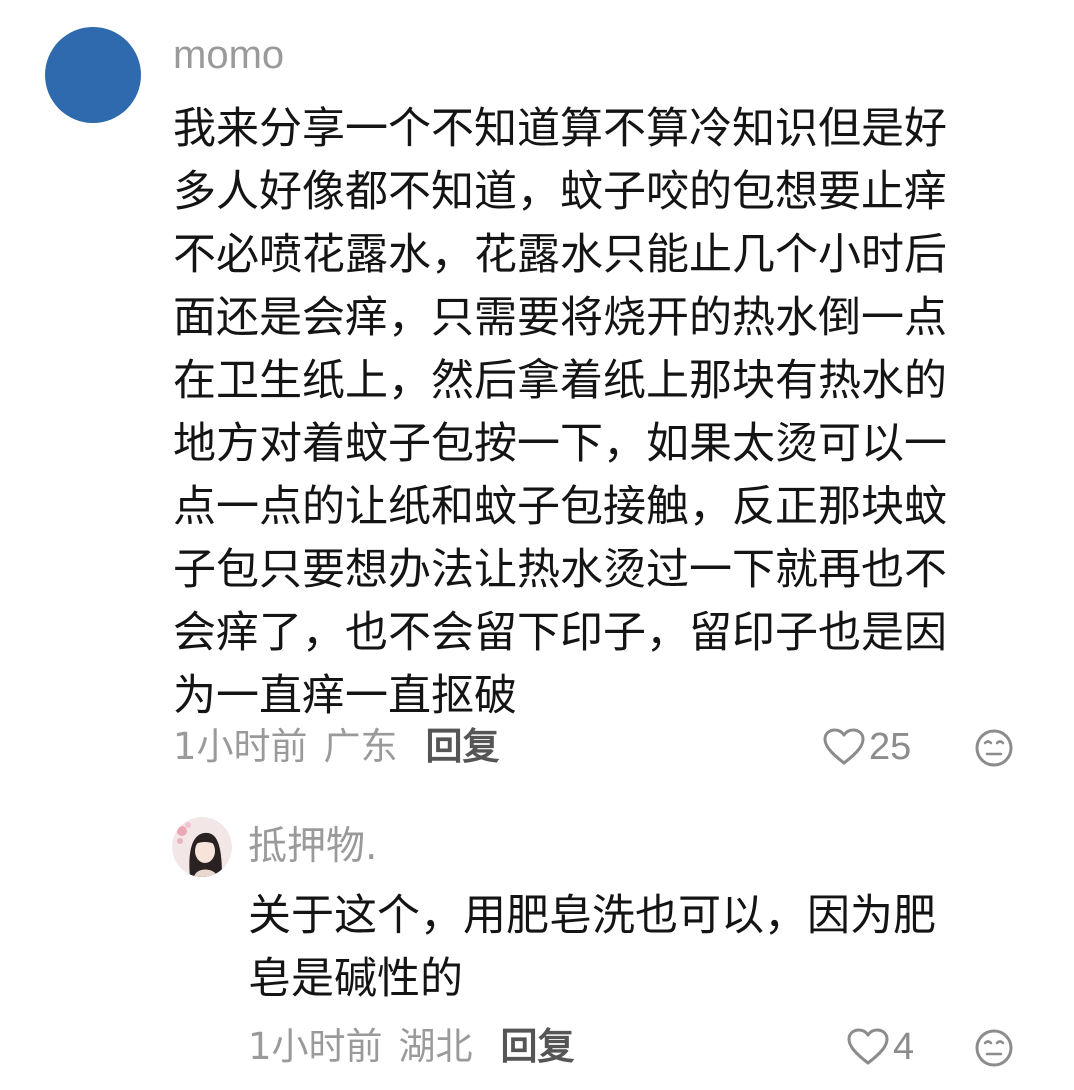  I want to click on comment-line: 我来分享一个不知道算不算冷知识但是好, so click(560, 129).